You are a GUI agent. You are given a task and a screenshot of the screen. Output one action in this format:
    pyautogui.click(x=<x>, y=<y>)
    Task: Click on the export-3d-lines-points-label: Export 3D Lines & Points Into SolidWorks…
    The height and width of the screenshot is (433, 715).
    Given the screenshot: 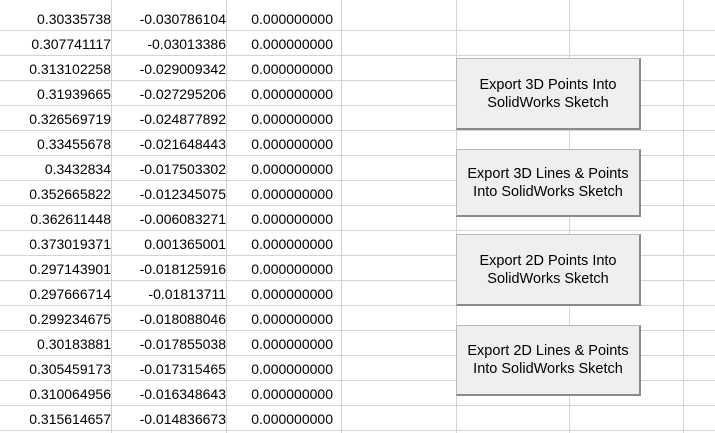 What is the action you would take?
    pyautogui.click(x=548, y=182)
    